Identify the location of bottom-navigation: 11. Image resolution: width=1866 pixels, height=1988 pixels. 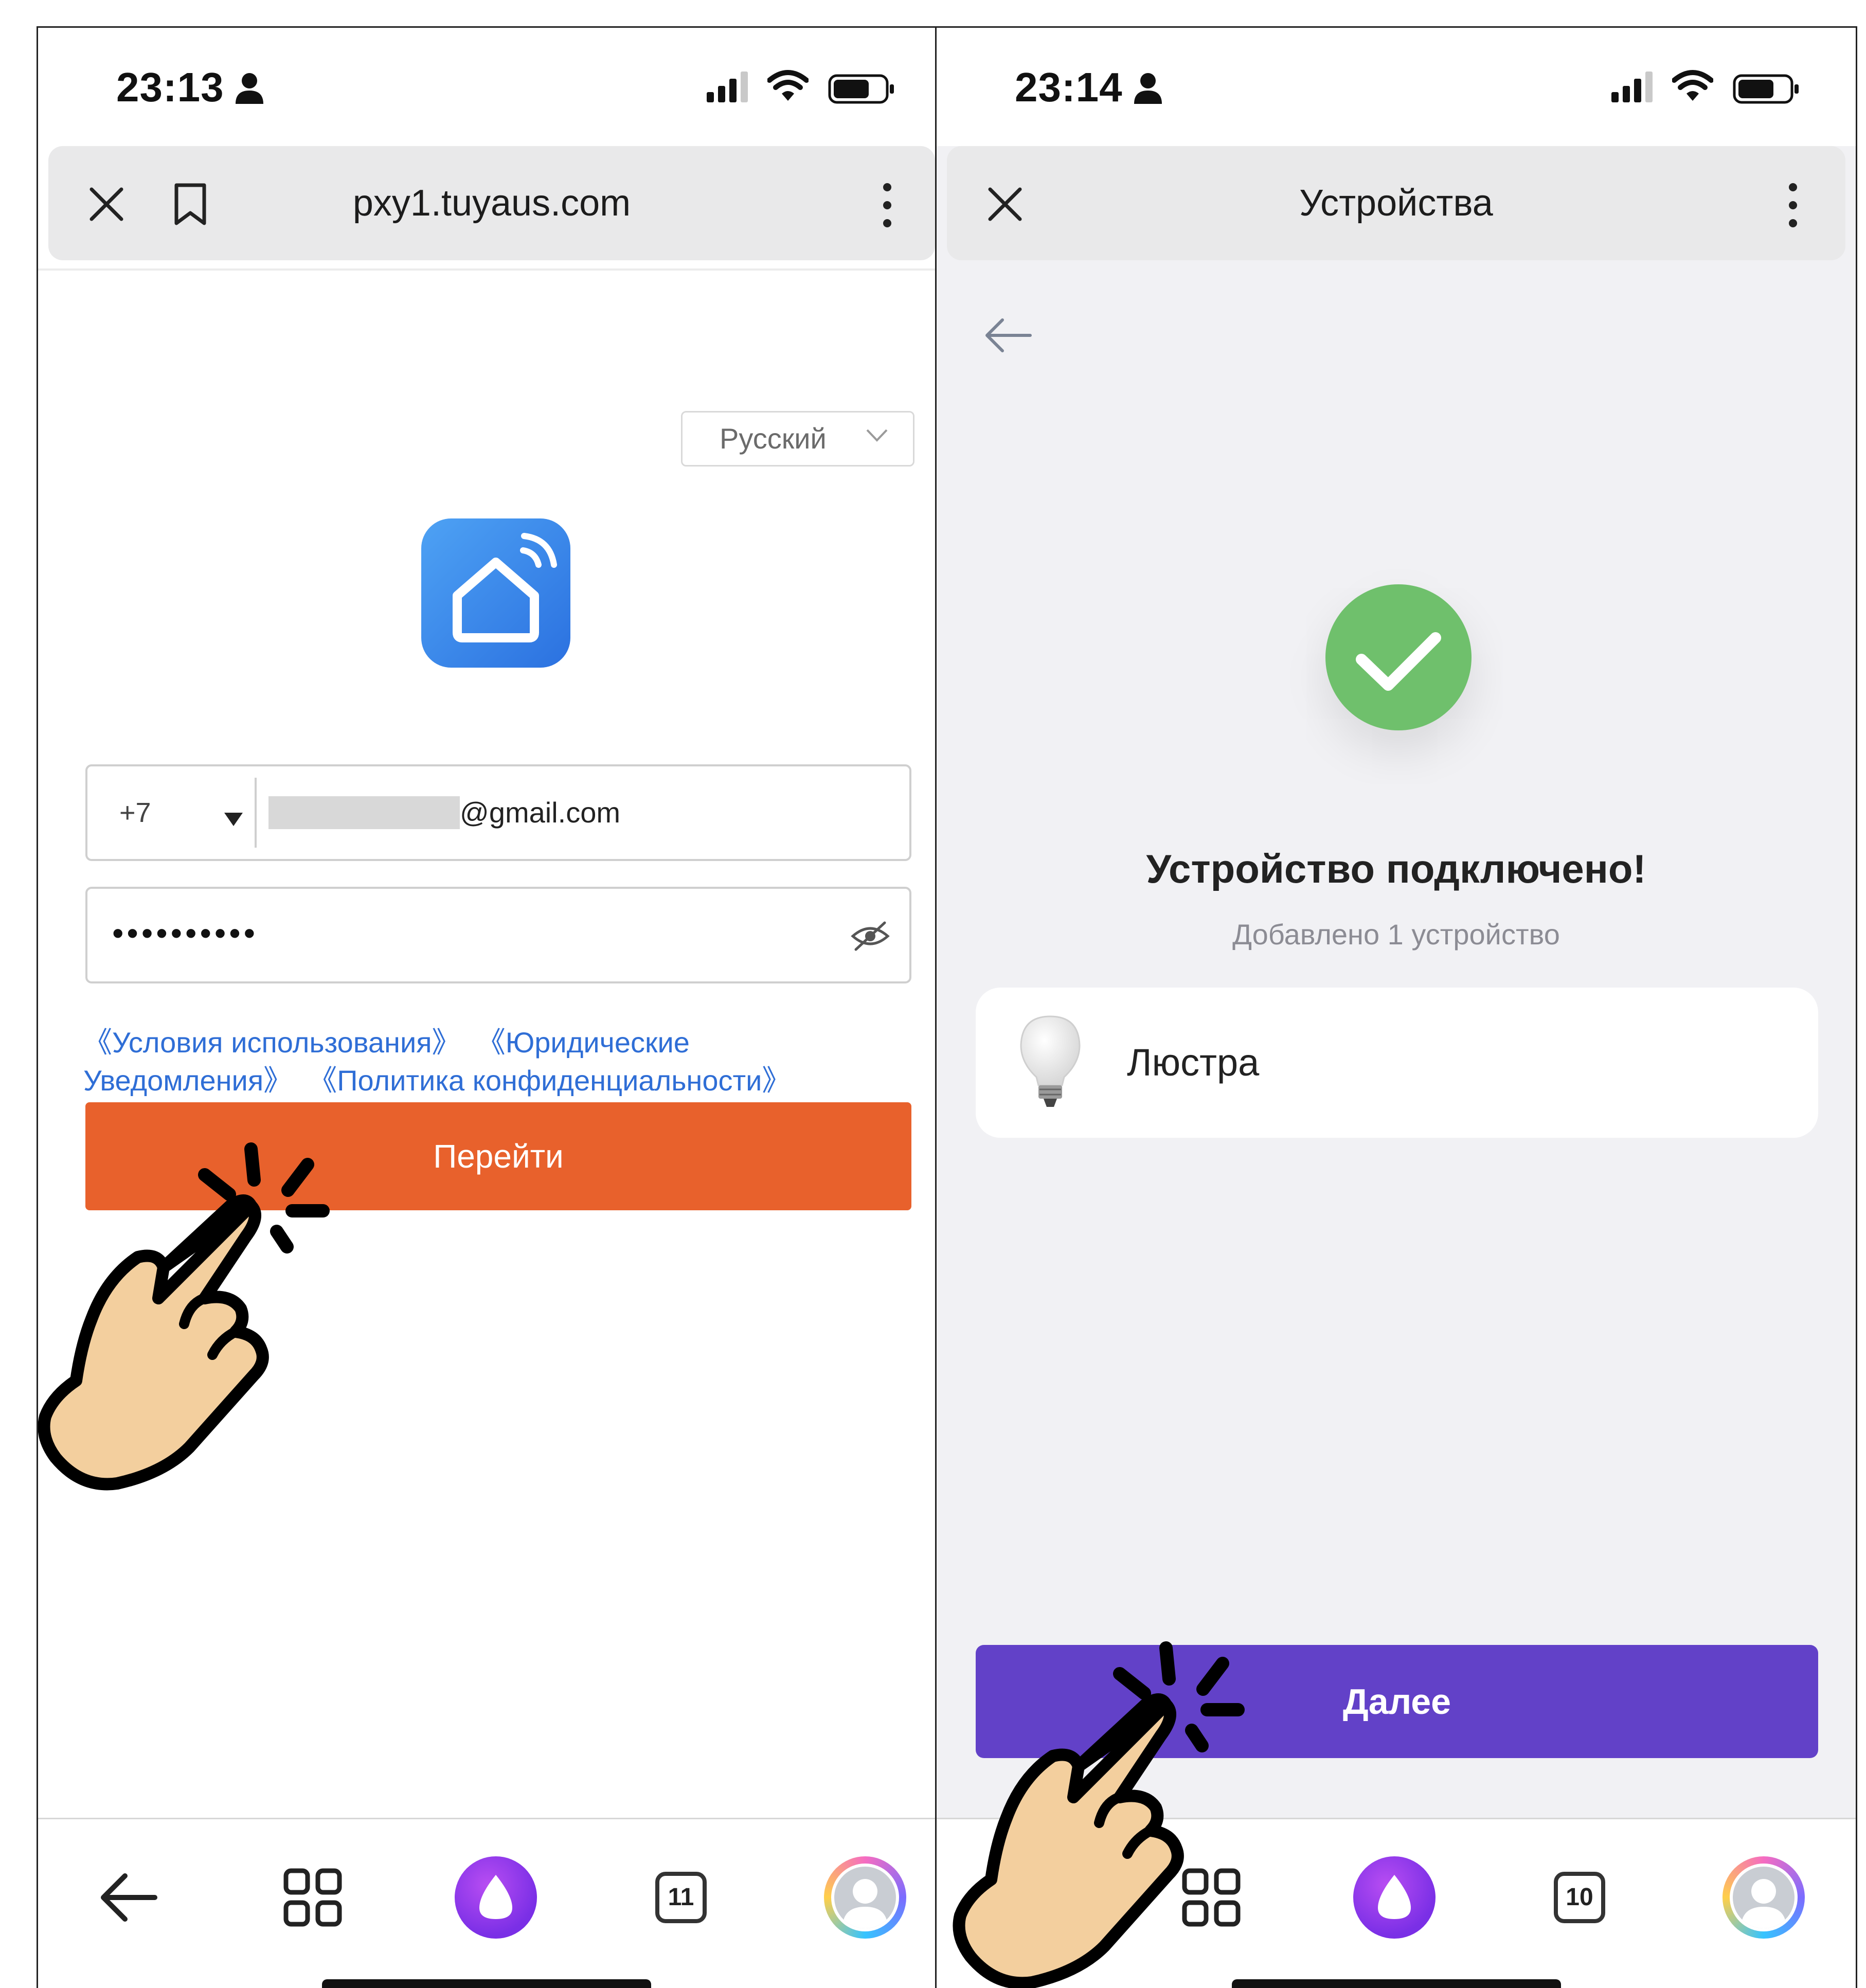
(487, 1903).